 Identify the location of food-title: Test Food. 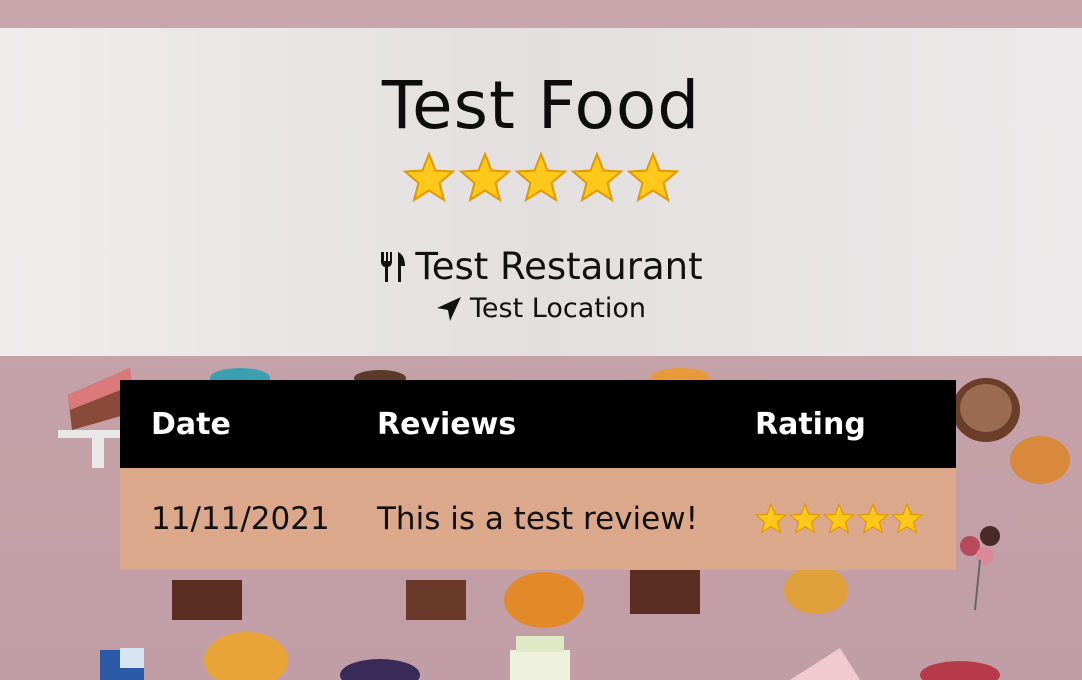
(541, 105).